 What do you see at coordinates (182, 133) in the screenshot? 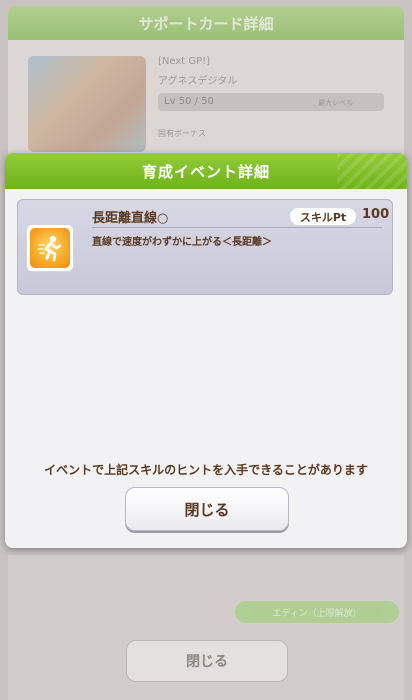
I see `bonus-label: 固有ボーナス` at bounding box center [182, 133].